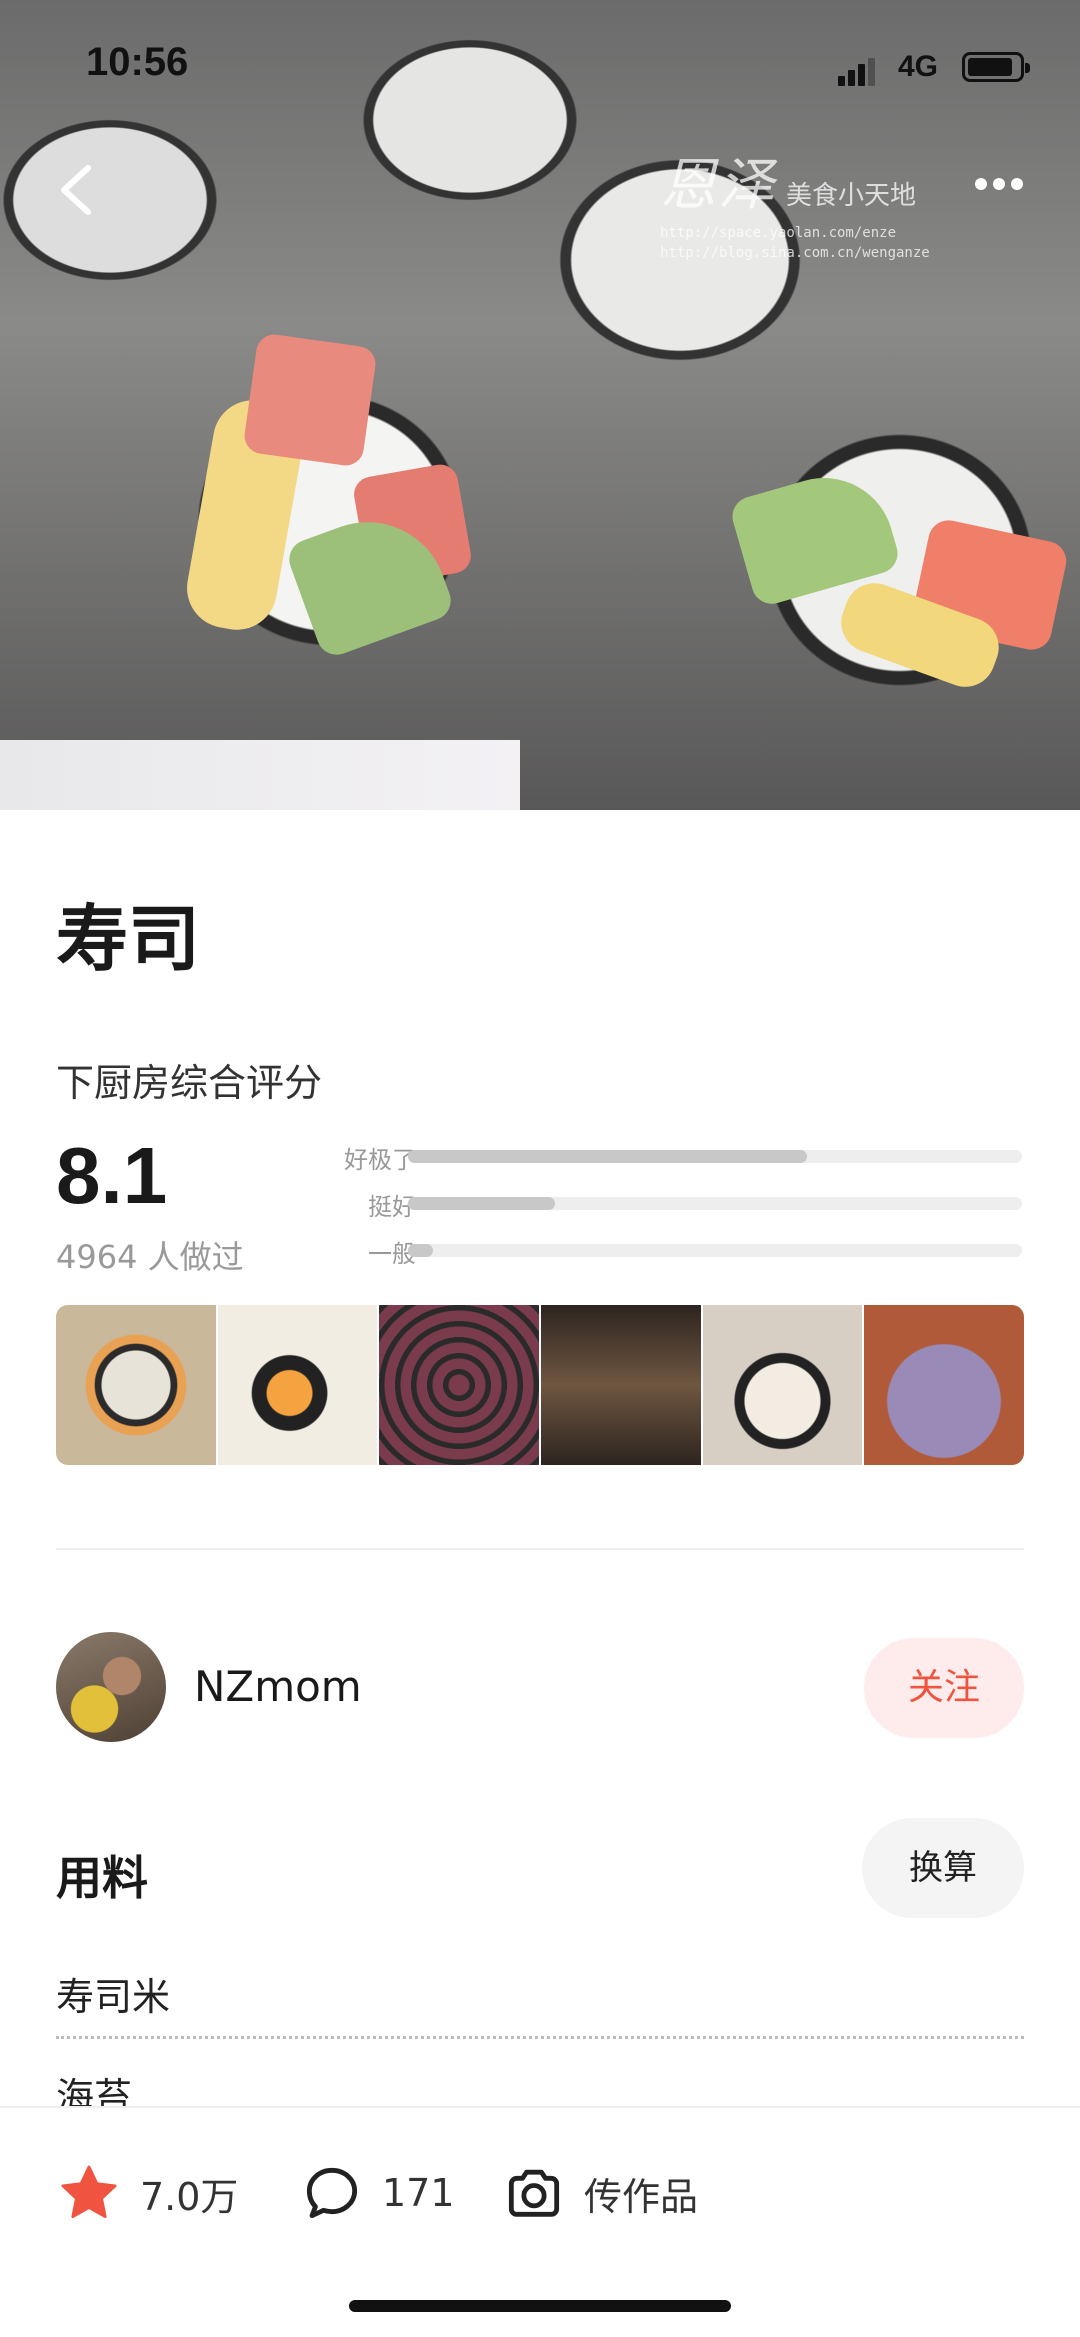 The width and height of the screenshot is (1080, 2337). Describe the element at coordinates (392, 1207) in the screenshot. I see `rating-label: 挺好` at that location.